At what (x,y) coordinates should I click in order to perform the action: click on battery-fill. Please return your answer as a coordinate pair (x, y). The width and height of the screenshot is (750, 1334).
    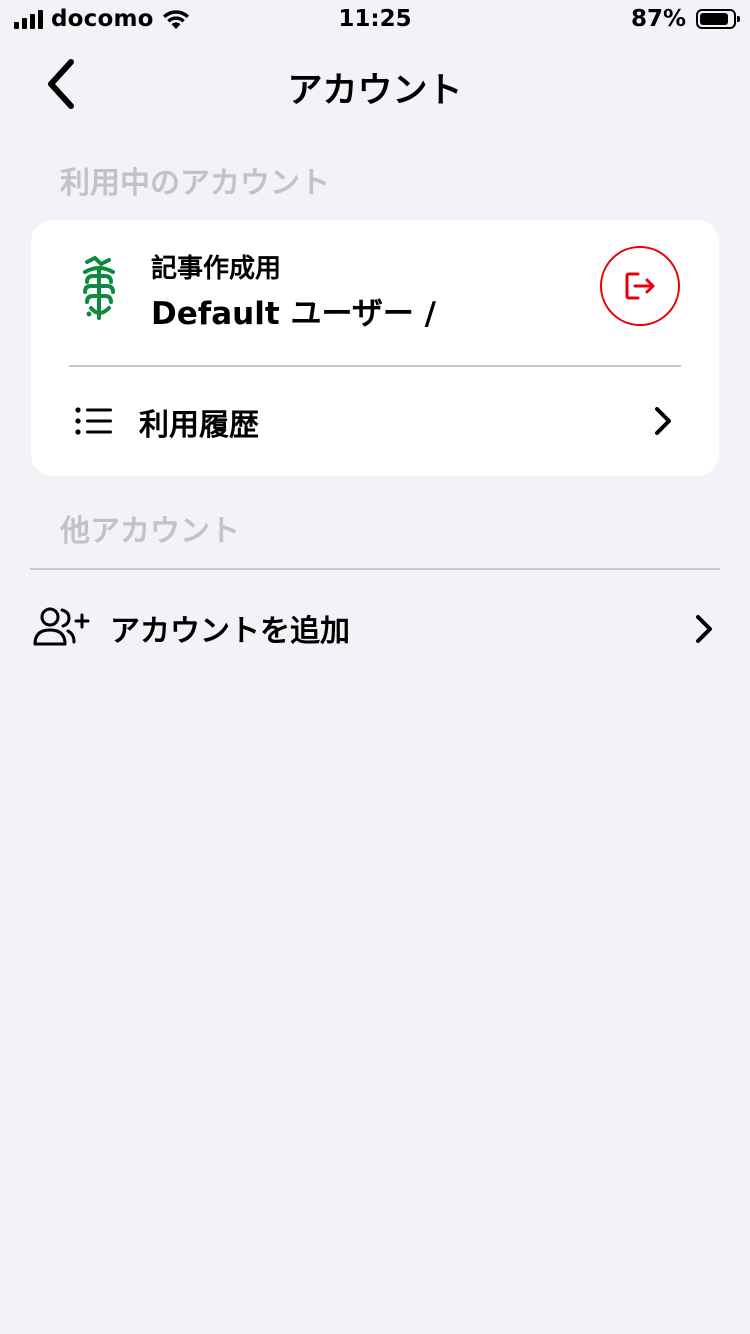
    Looking at the image, I should click on (714, 19).